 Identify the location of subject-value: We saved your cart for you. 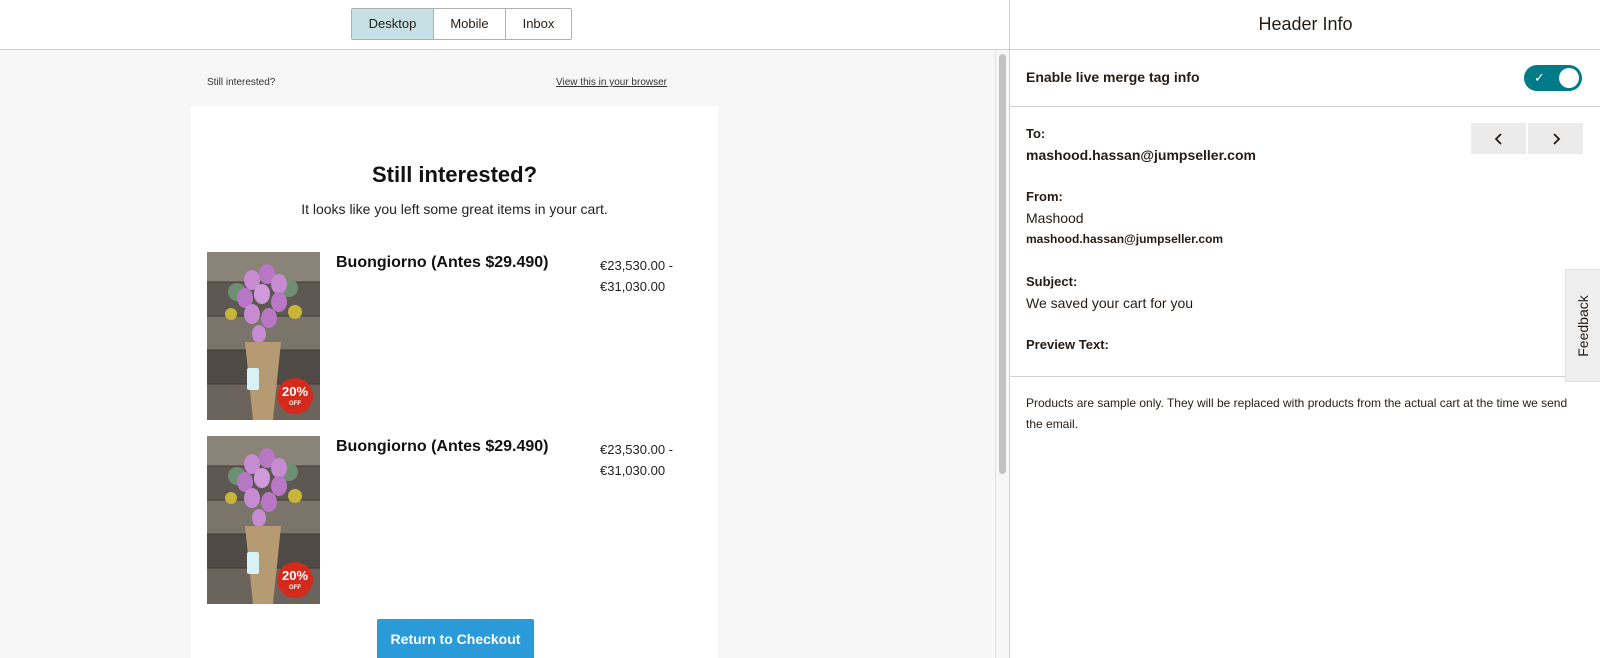
(1110, 303).